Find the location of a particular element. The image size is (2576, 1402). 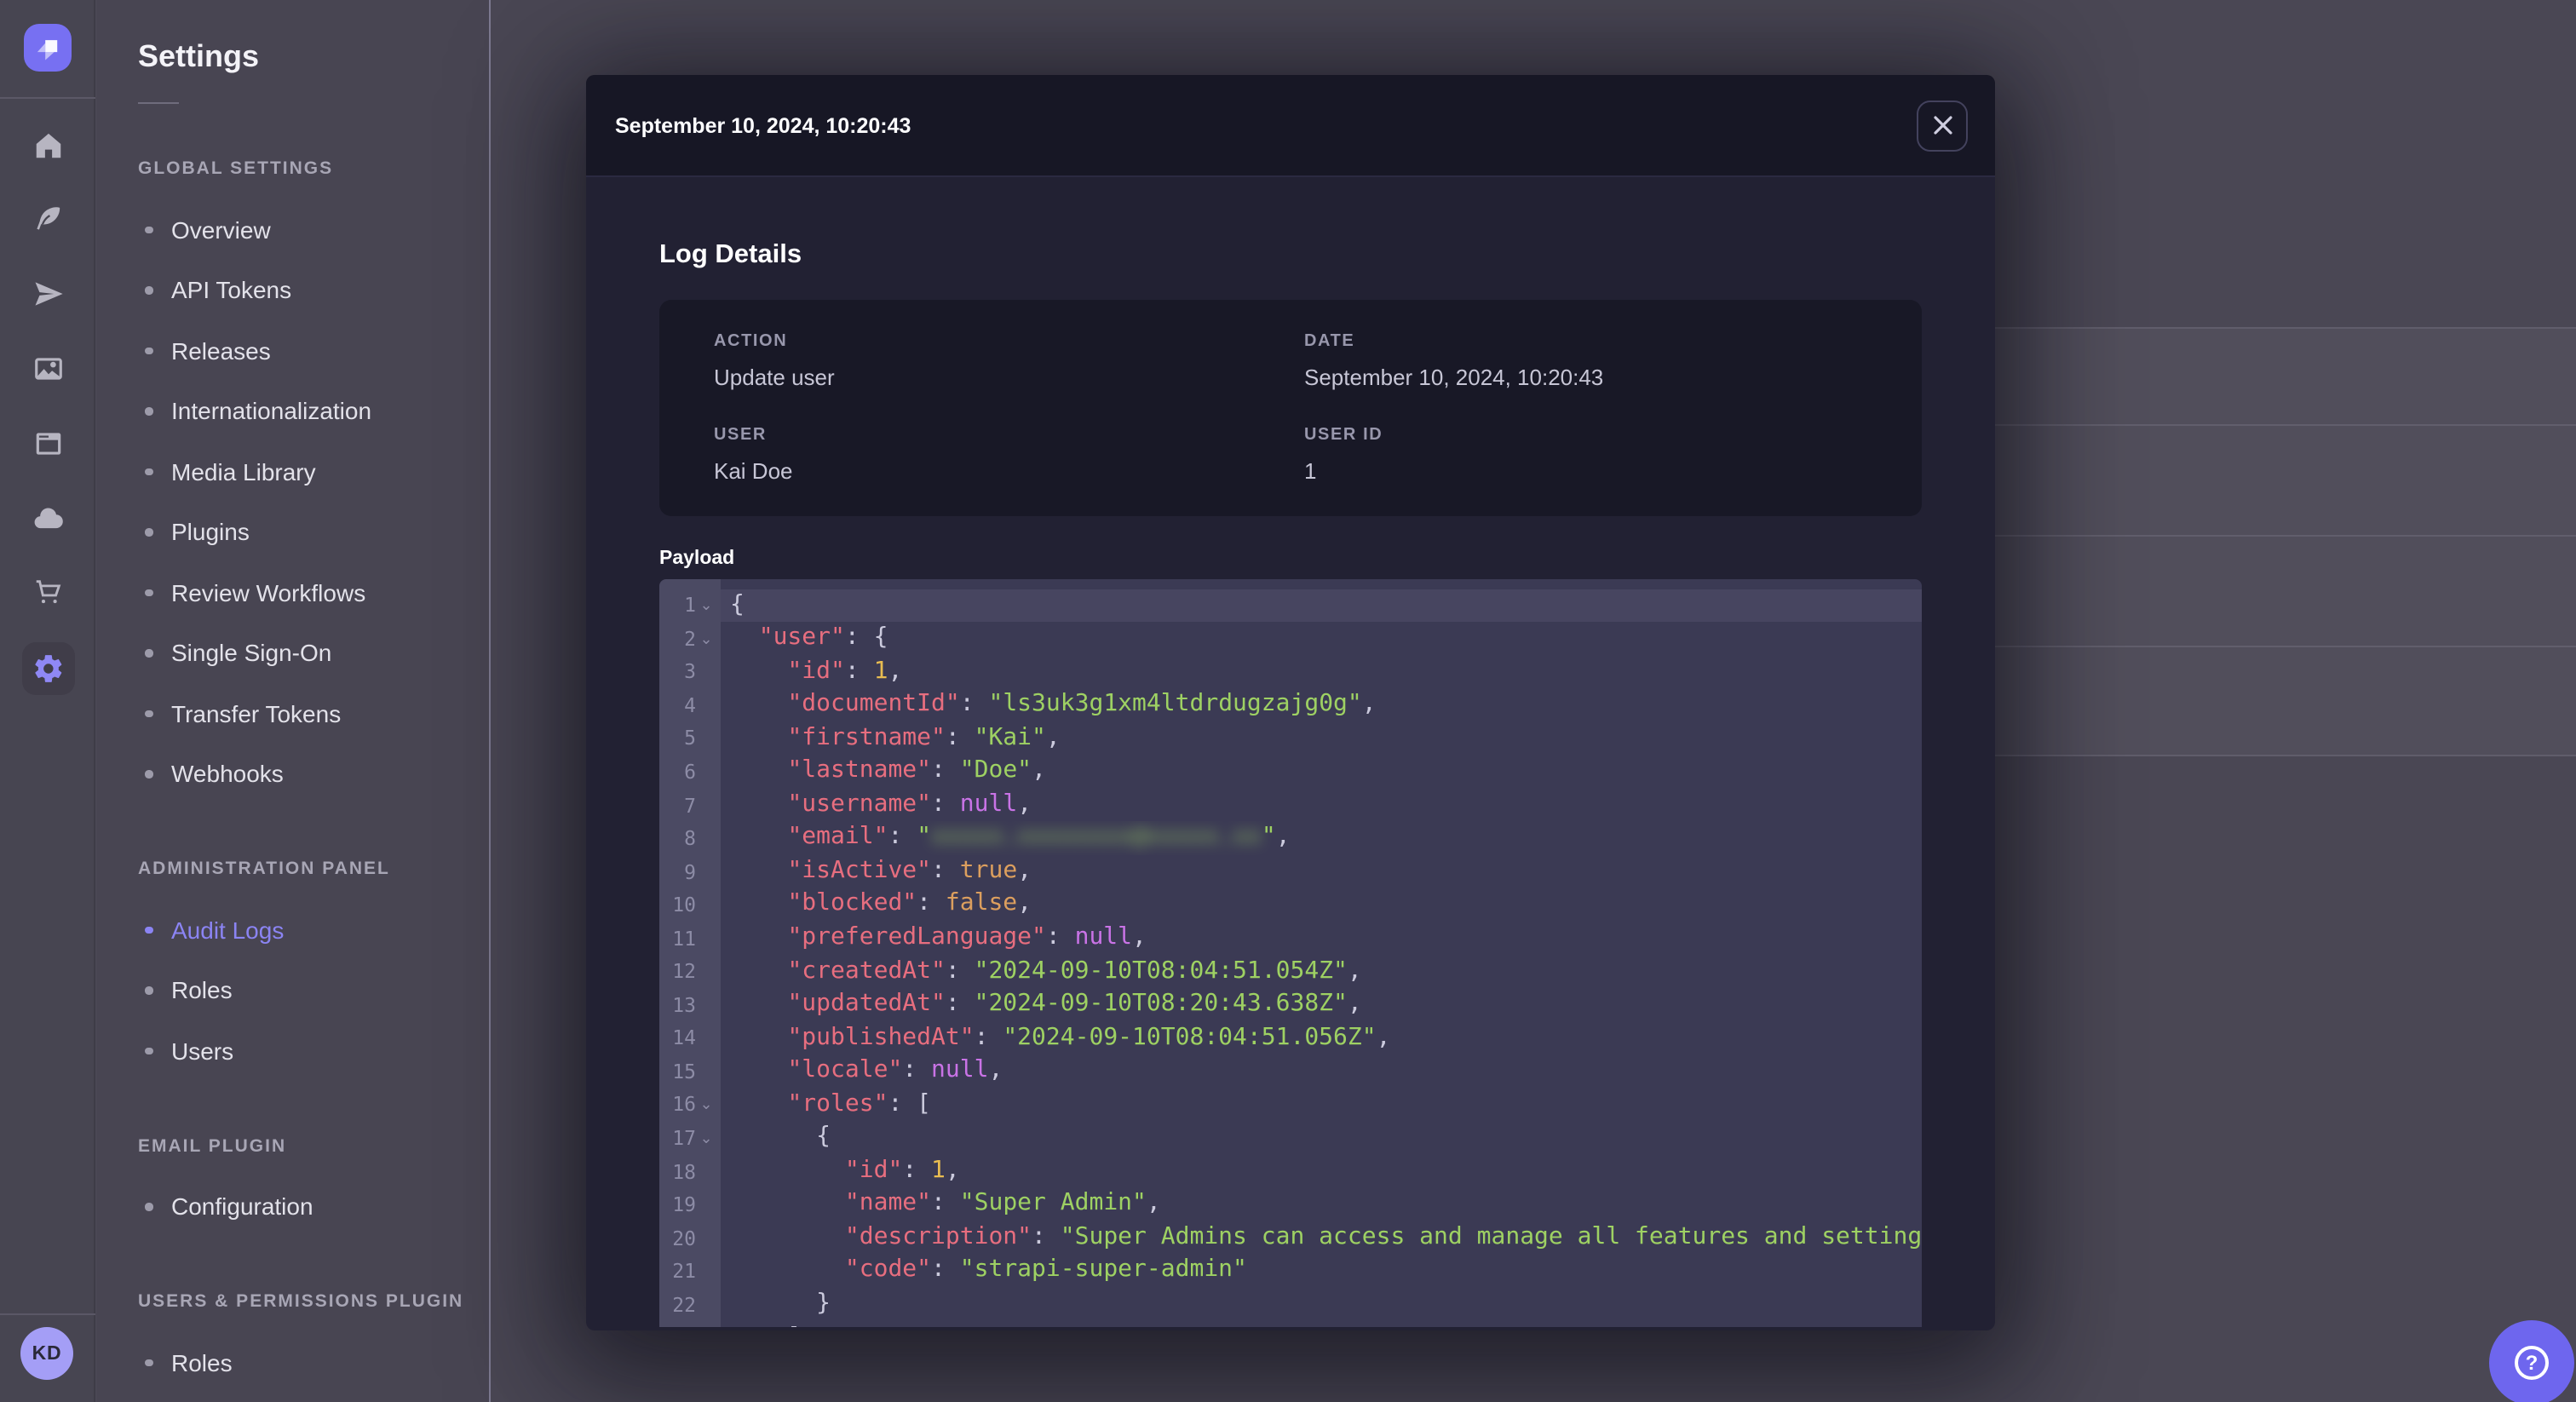

line-number: 4 is located at coordinates (690, 704).